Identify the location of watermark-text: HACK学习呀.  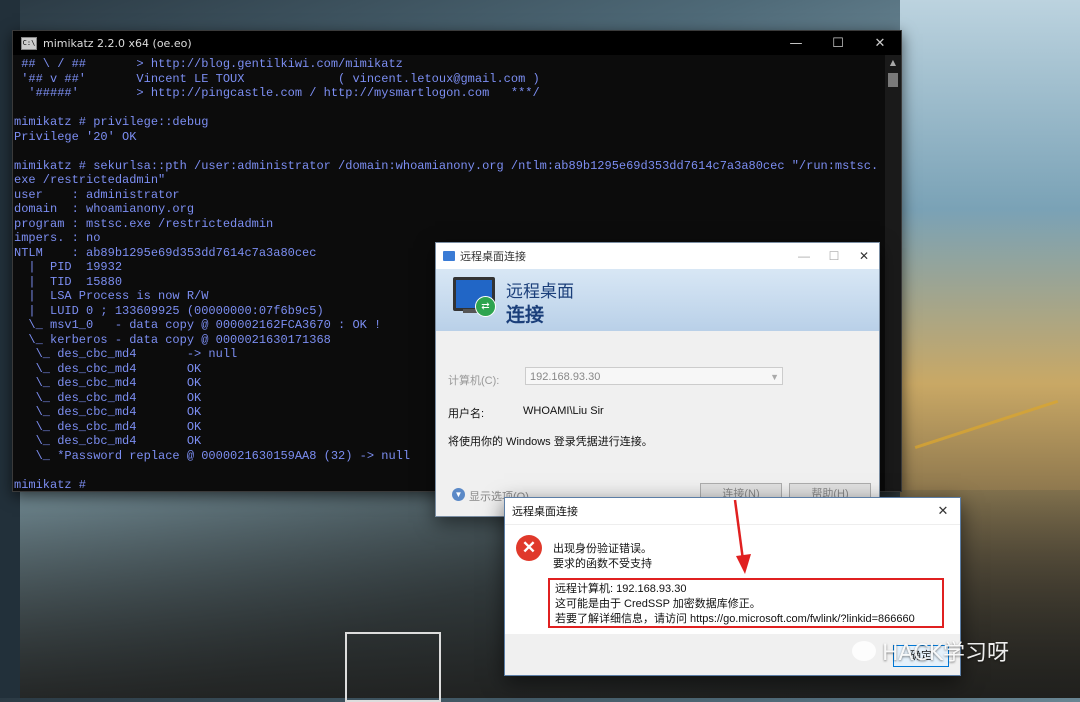
(945, 653).